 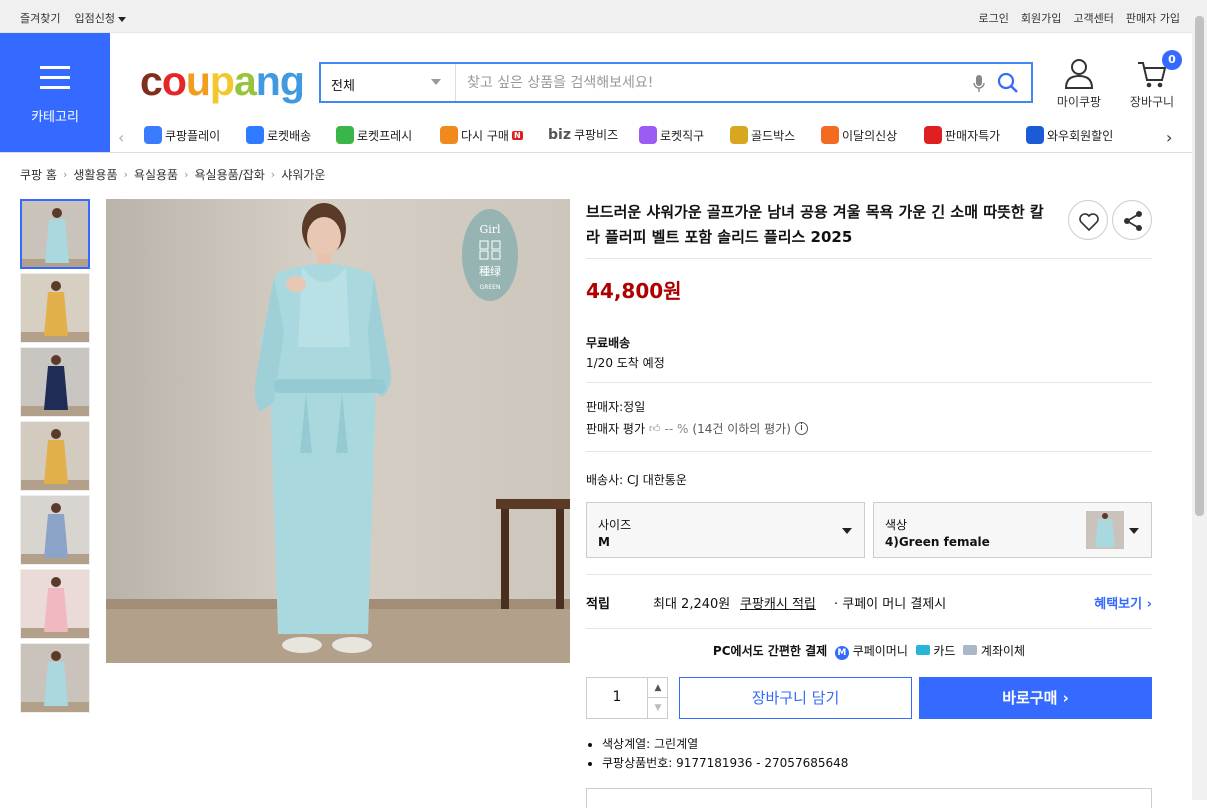 I want to click on size-select: 사이즈 M, so click(x=725, y=530).